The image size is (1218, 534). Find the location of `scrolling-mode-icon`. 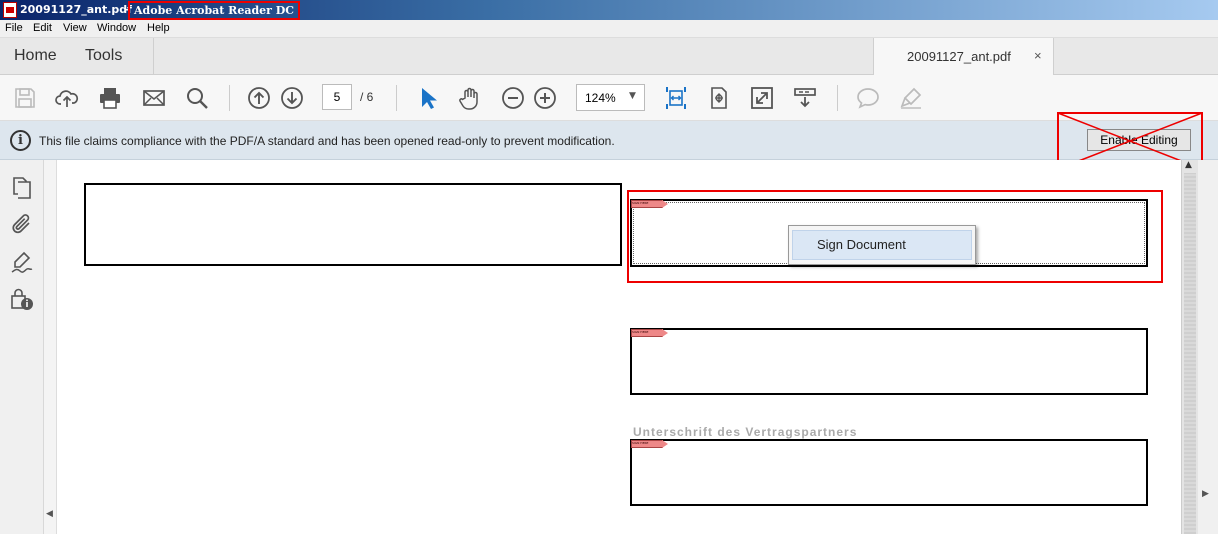

scrolling-mode-icon is located at coordinates (719, 98).